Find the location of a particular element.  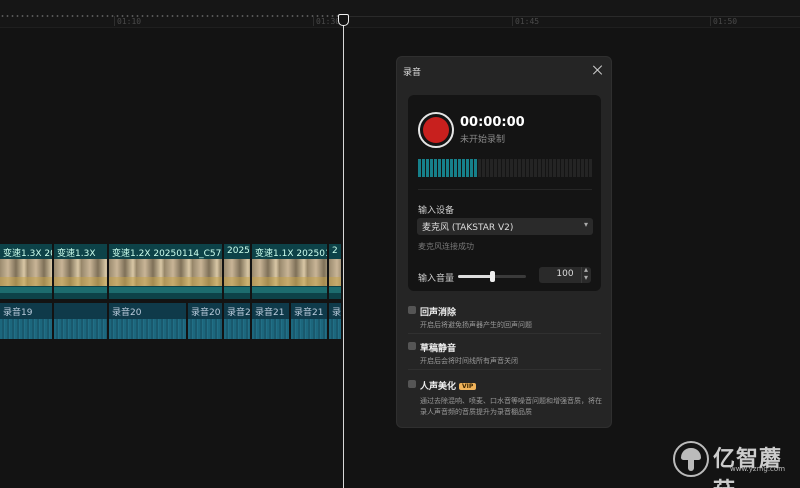

audio-clip: 录 is located at coordinates (335, 321).